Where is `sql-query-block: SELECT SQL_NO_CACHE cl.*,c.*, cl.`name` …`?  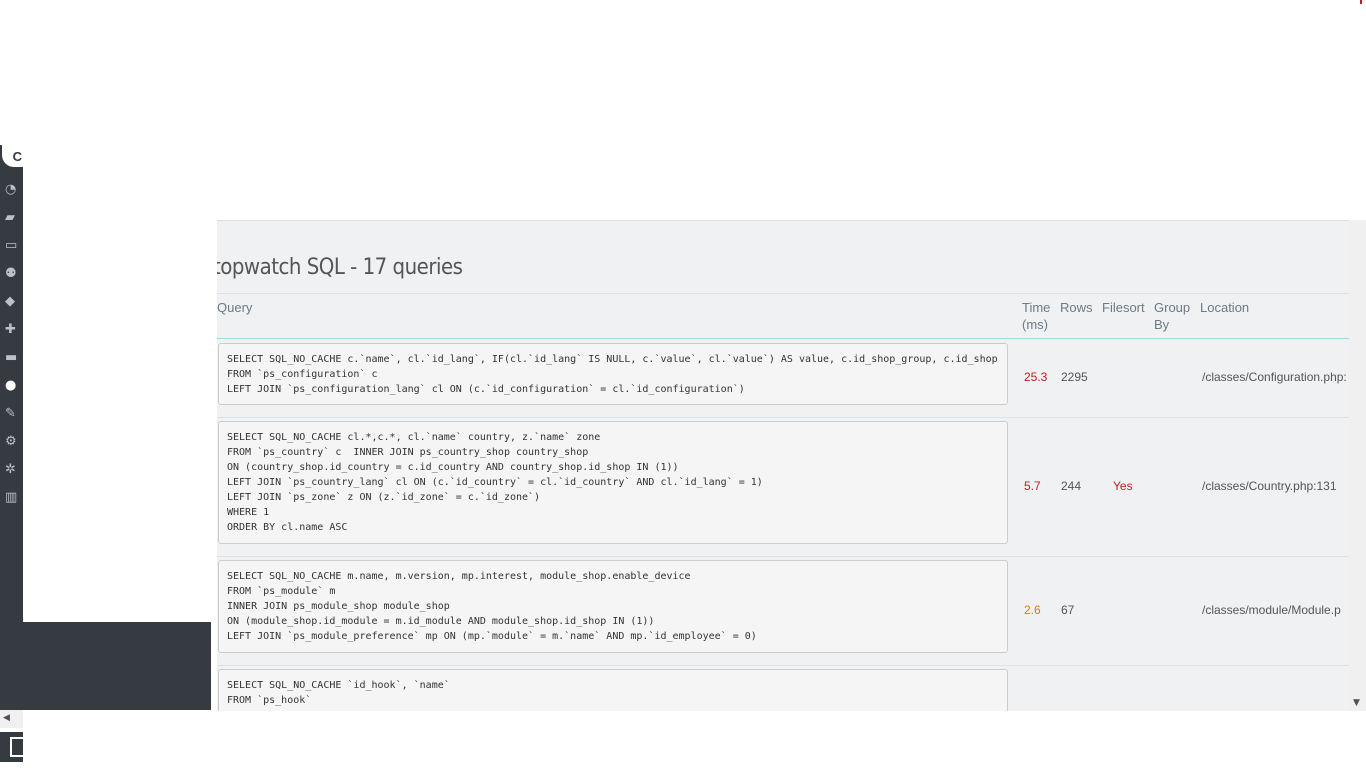
sql-query-block: SELECT SQL_NO_CACHE cl.*,c.*, cl.`name` … is located at coordinates (613, 482).